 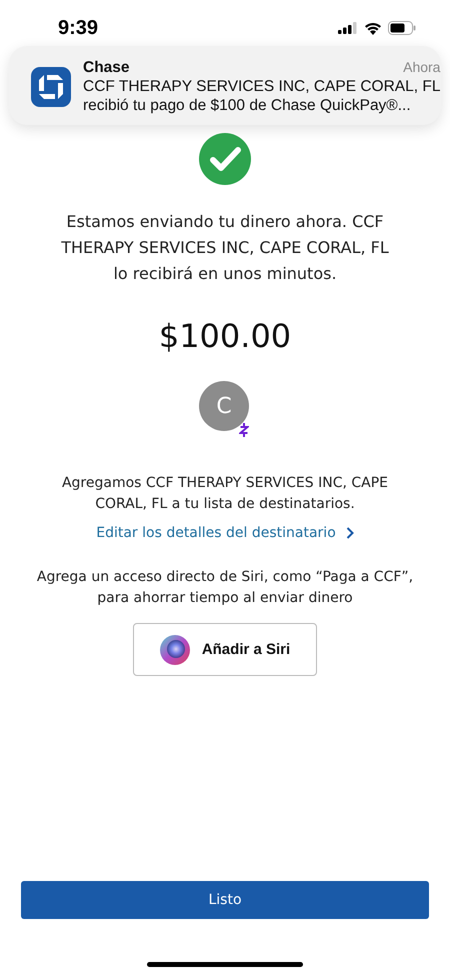 I want to click on add-to-siri-button: Añadir a Siri, so click(x=225, y=649).